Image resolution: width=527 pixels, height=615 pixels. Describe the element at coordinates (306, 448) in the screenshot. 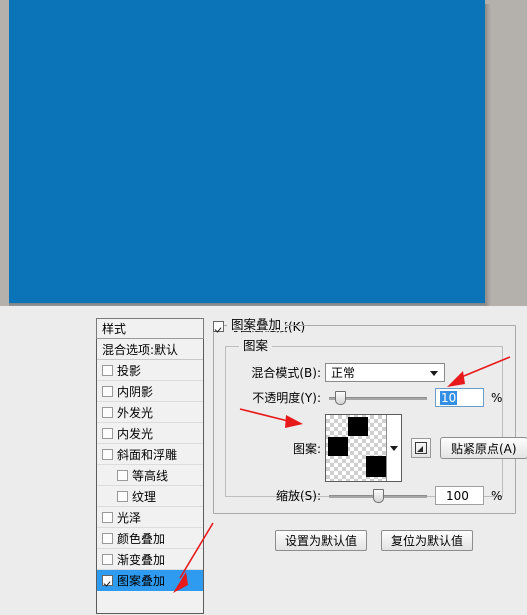

I see `pattern-label: 图案:` at that location.